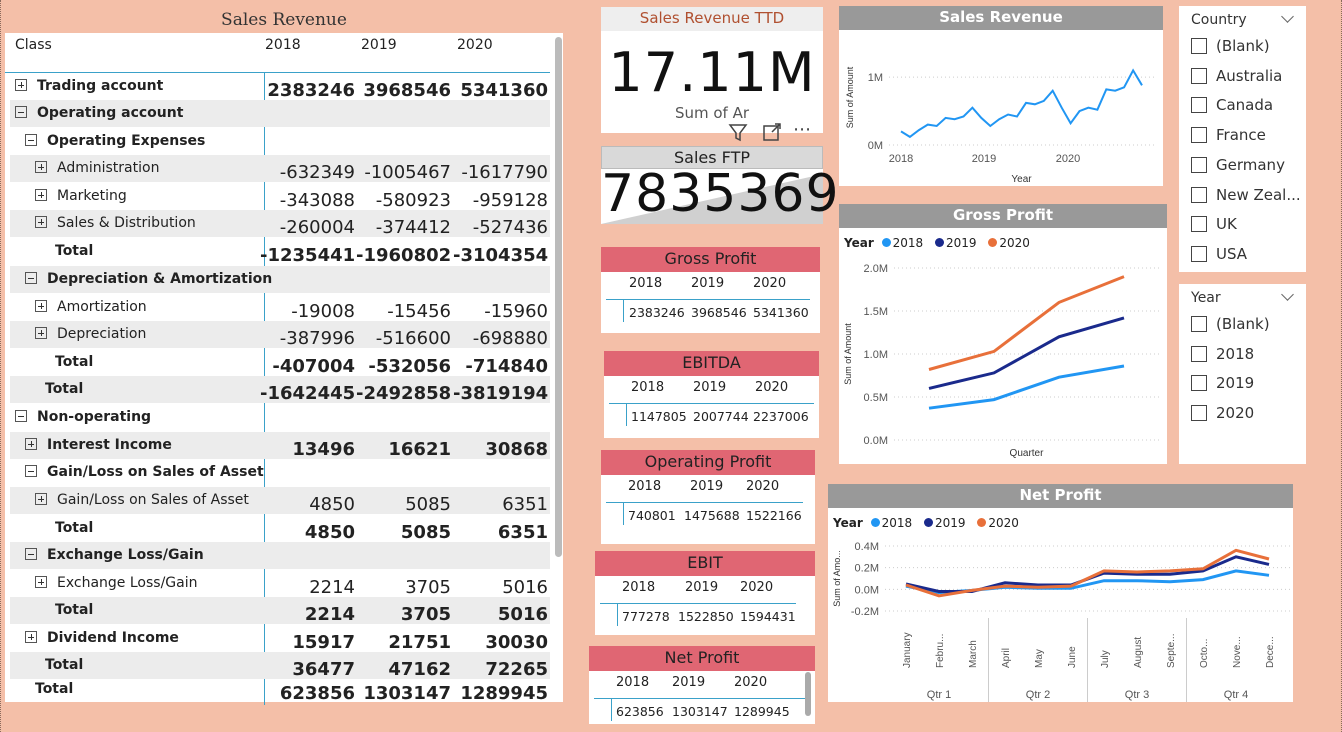  What do you see at coordinates (403, 393) in the screenshot?
I see `cell-value: -2492858` at bounding box center [403, 393].